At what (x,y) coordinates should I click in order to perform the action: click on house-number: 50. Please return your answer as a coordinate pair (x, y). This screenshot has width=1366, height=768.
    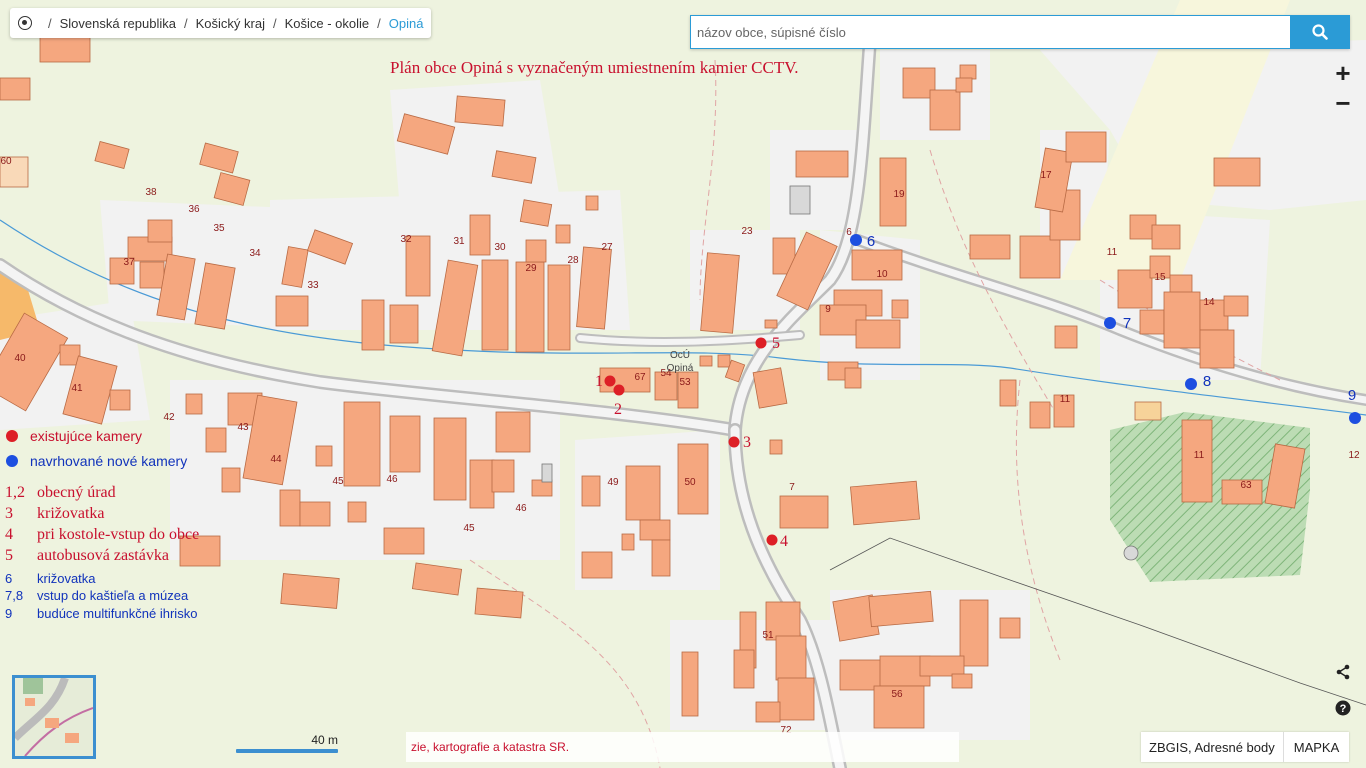
    Looking at the image, I should click on (690, 482).